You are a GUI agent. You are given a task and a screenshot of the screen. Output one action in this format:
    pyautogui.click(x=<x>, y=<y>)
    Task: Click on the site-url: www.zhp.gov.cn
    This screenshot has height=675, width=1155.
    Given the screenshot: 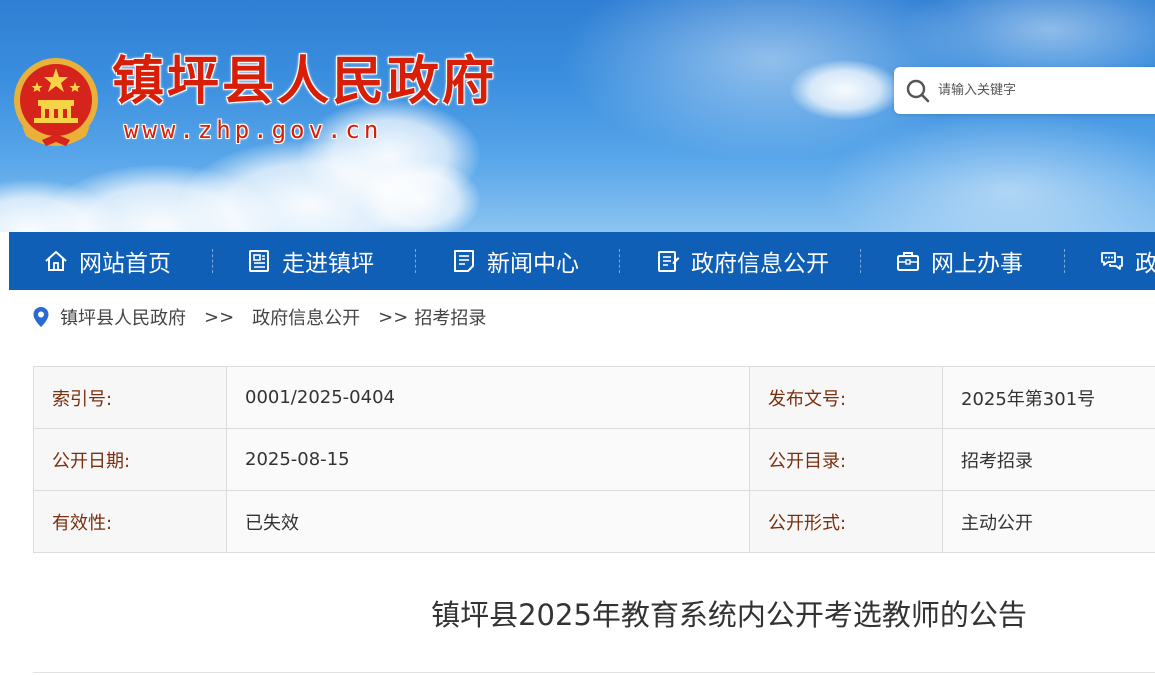 What is the action you would take?
    pyautogui.click(x=253, y=130)
    